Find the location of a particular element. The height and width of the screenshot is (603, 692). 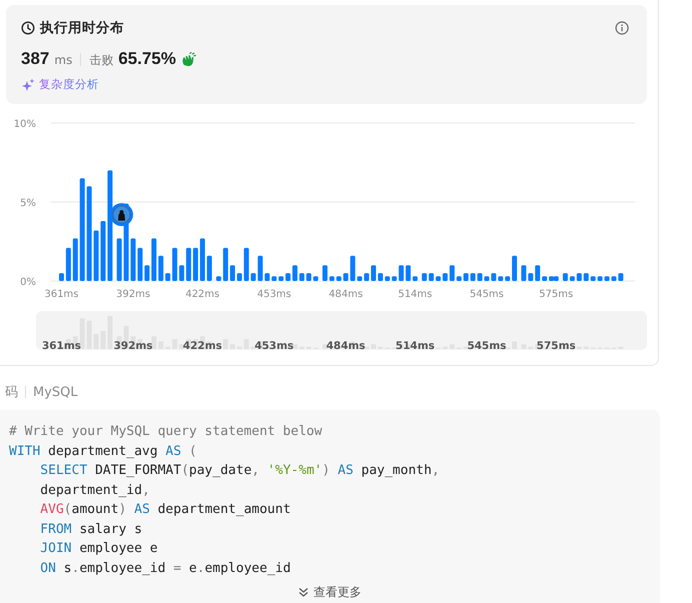

clapping-hands-icon is located at coordinates (188, 59).